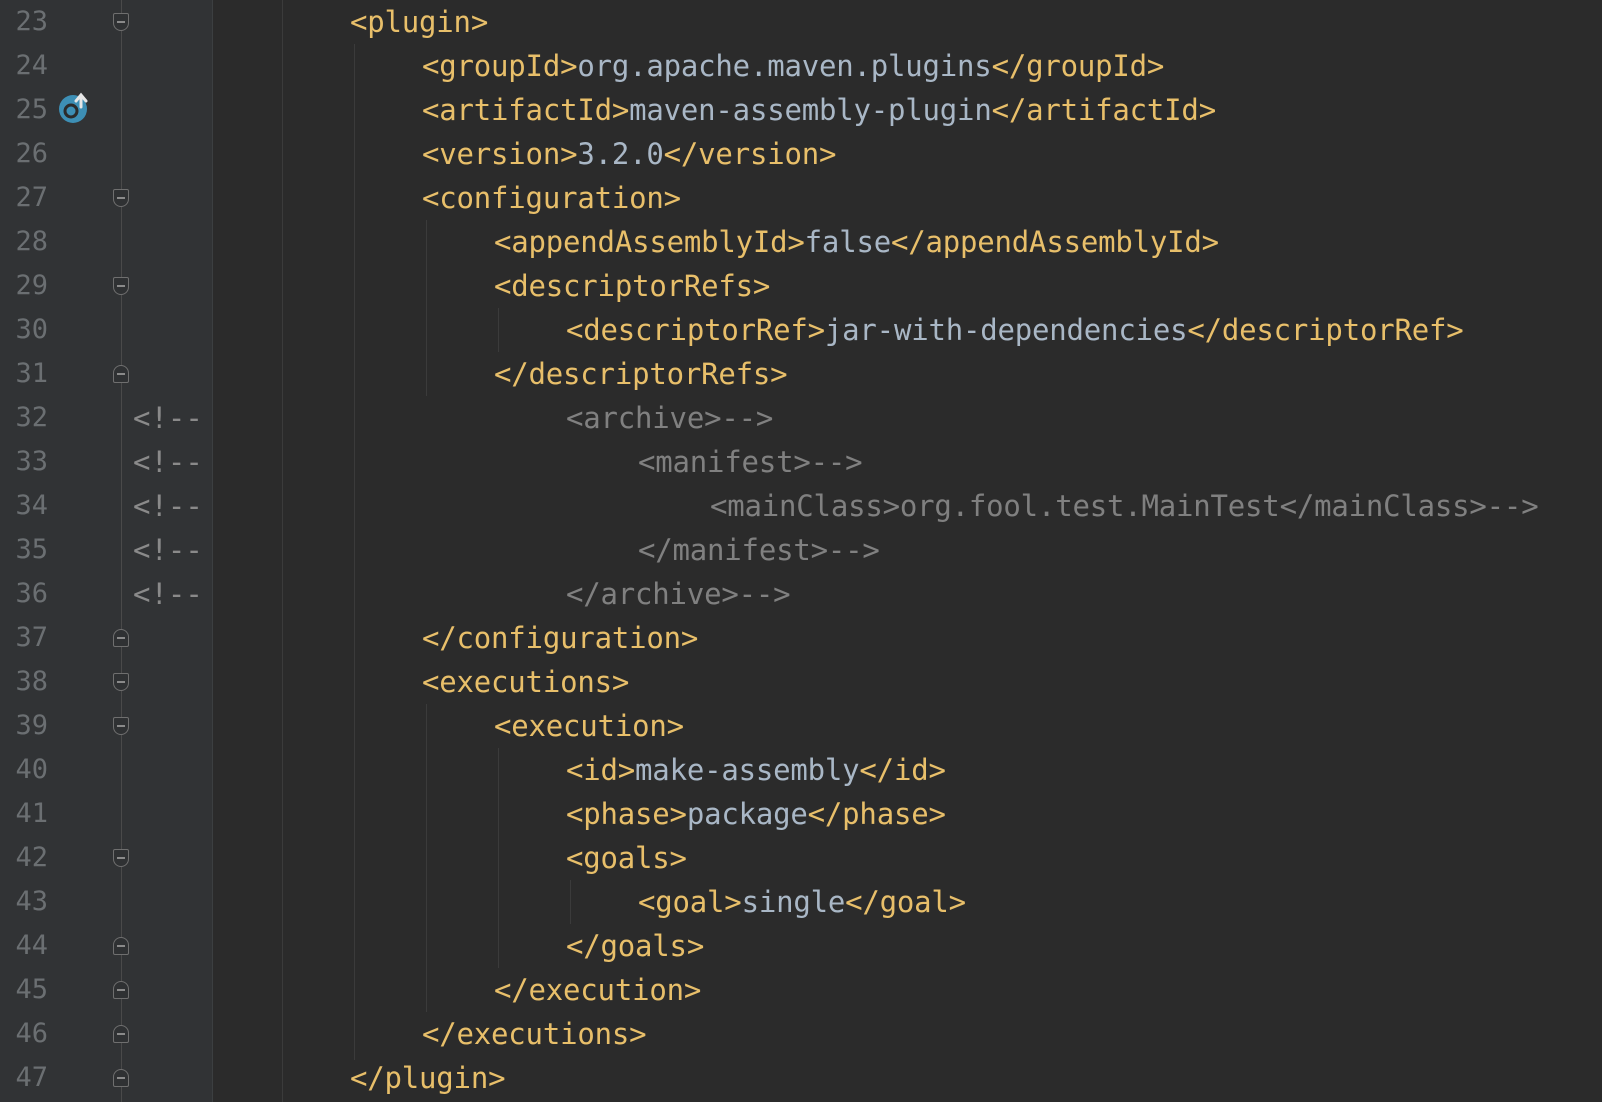  What do you see at coordinates (801, 726) in the screenshot?
I see `code-line: 39 <execution>` at bounding box center [801, 726].